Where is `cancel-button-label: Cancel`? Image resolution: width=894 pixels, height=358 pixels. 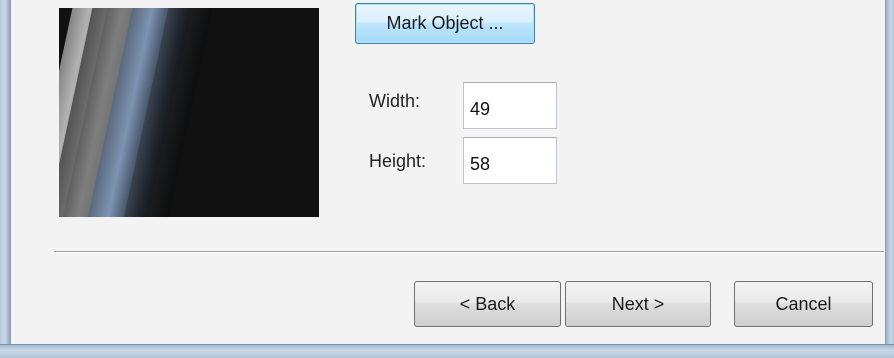
cancel-button-label: Cancel is located at coordinates (803, 303).